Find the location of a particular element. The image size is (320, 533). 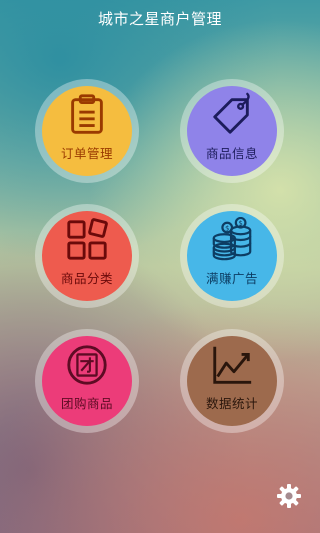

clipboard-icon is located at coordinates (87, 114).